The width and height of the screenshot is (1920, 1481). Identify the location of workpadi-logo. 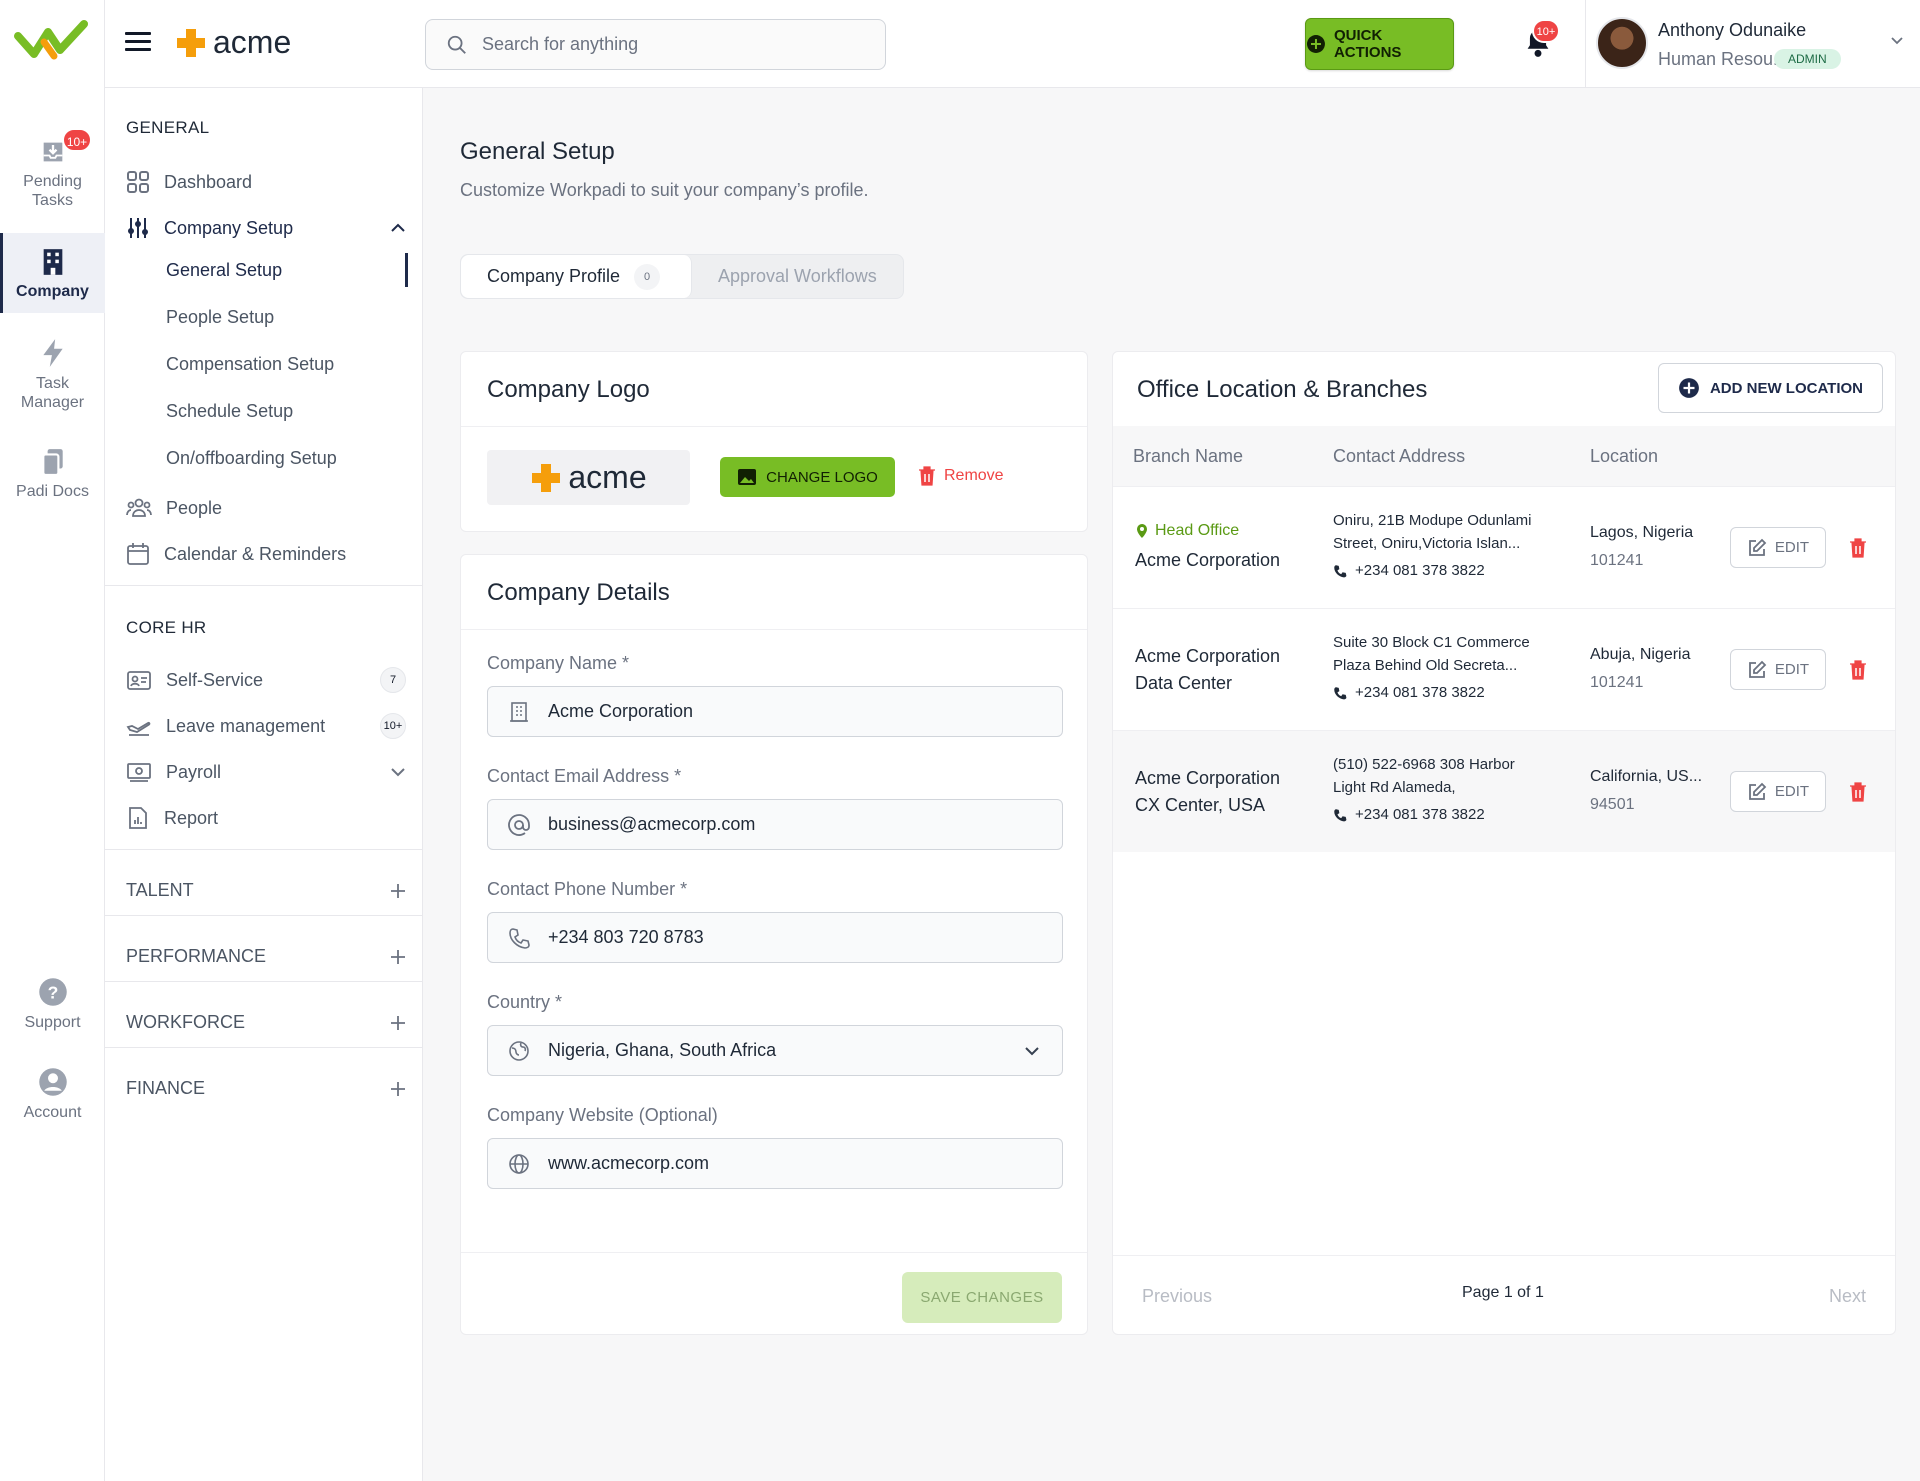
(51, 41).